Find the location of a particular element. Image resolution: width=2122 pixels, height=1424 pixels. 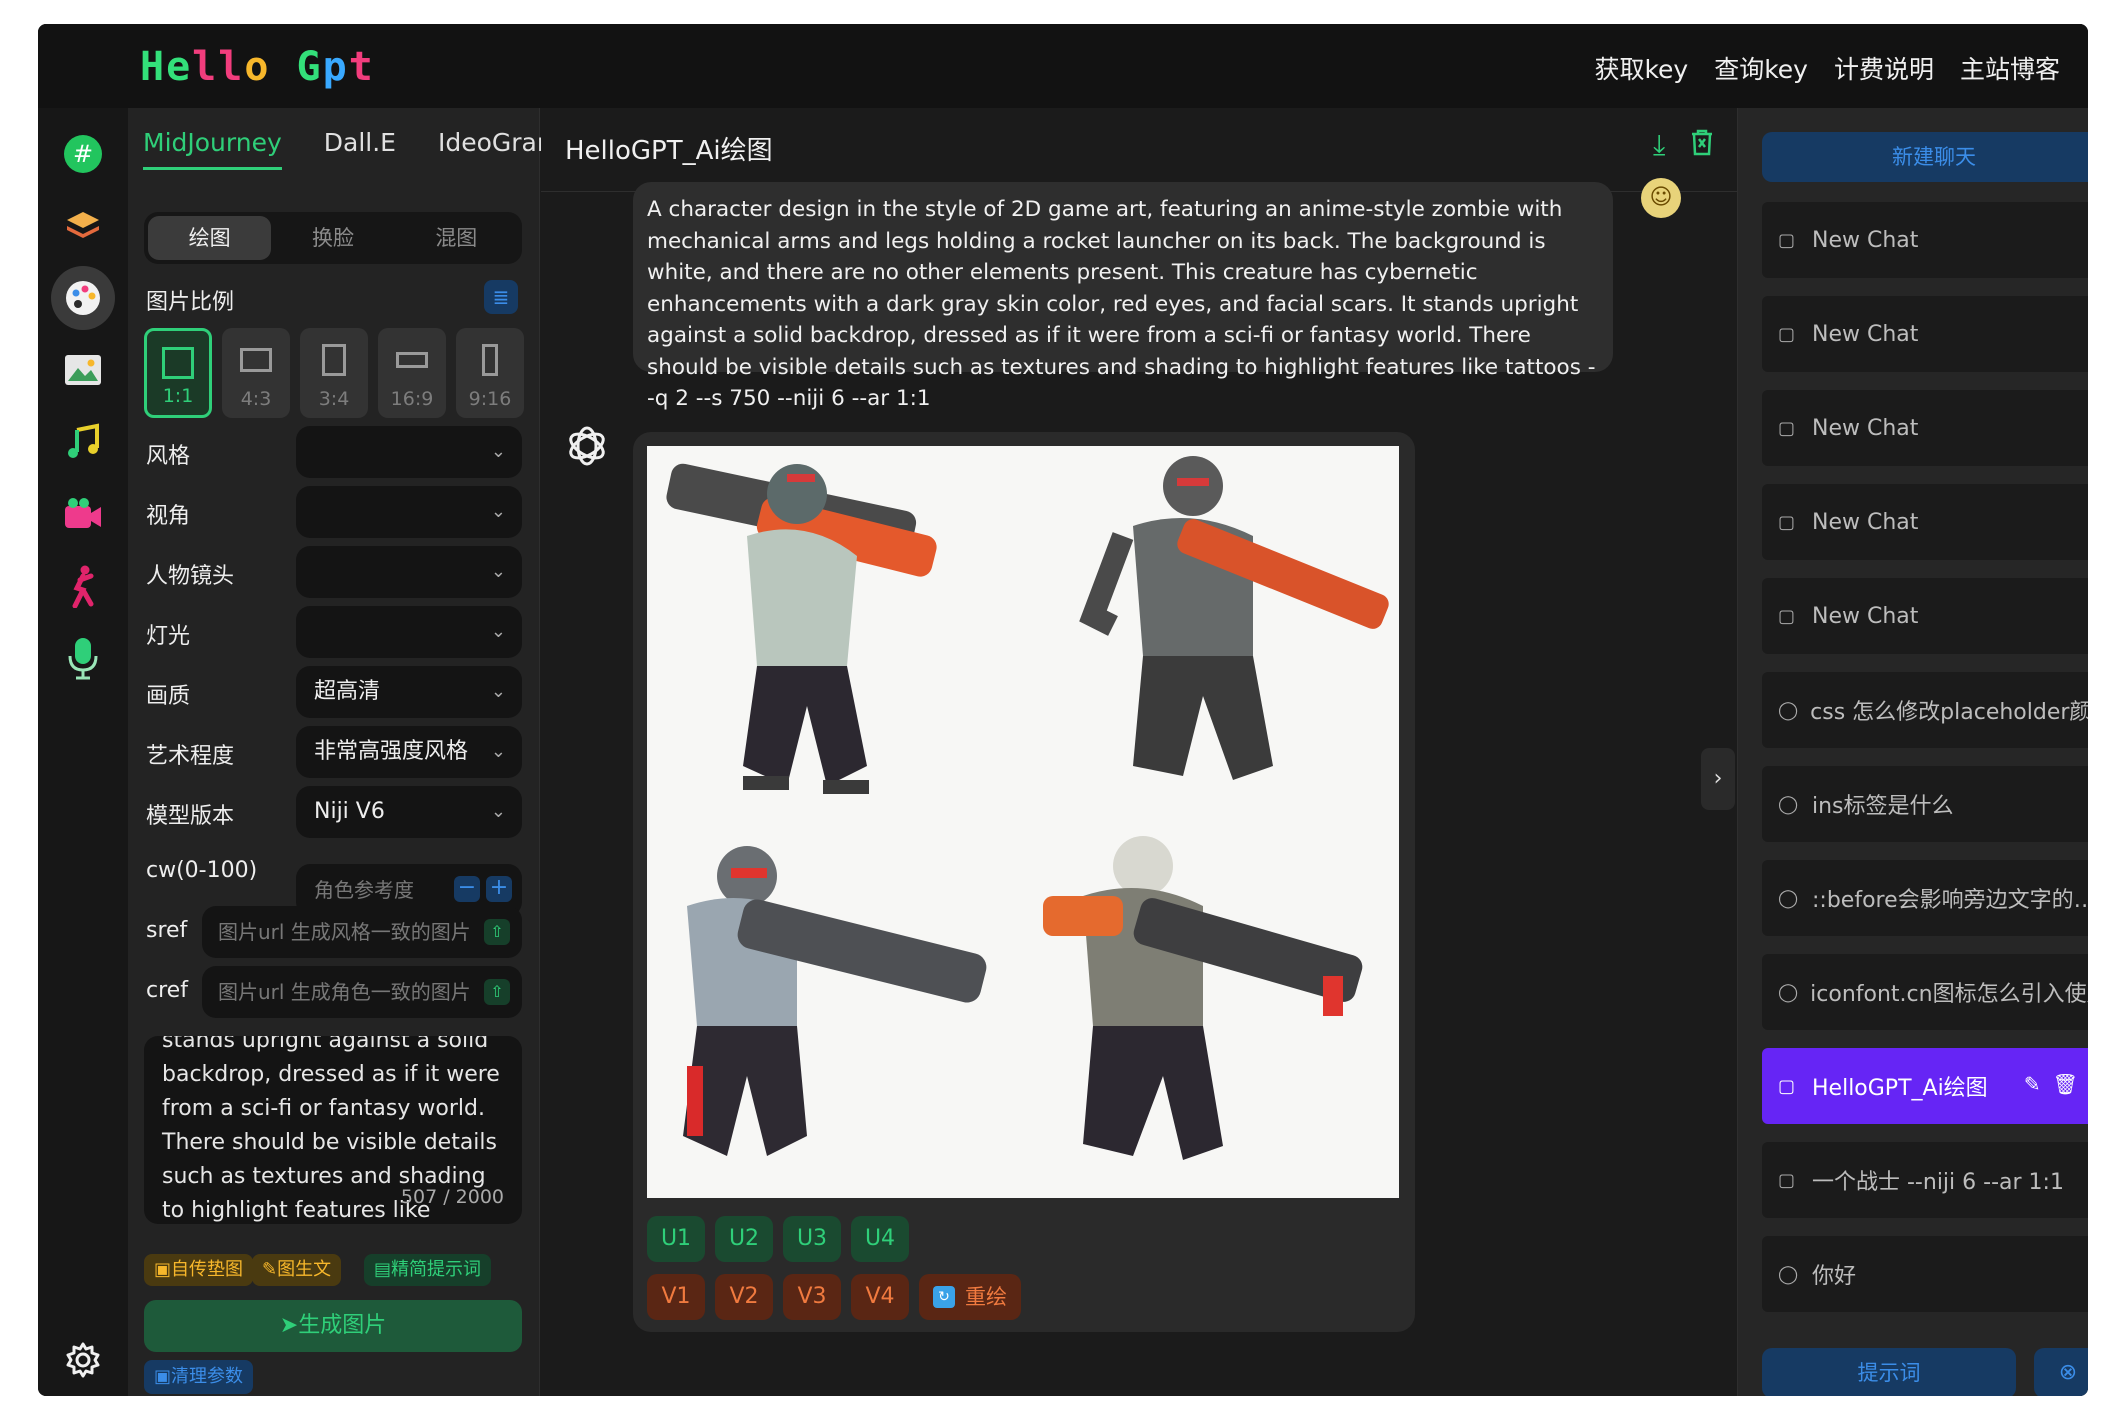

video-icon is located at coordinates (83, 514).